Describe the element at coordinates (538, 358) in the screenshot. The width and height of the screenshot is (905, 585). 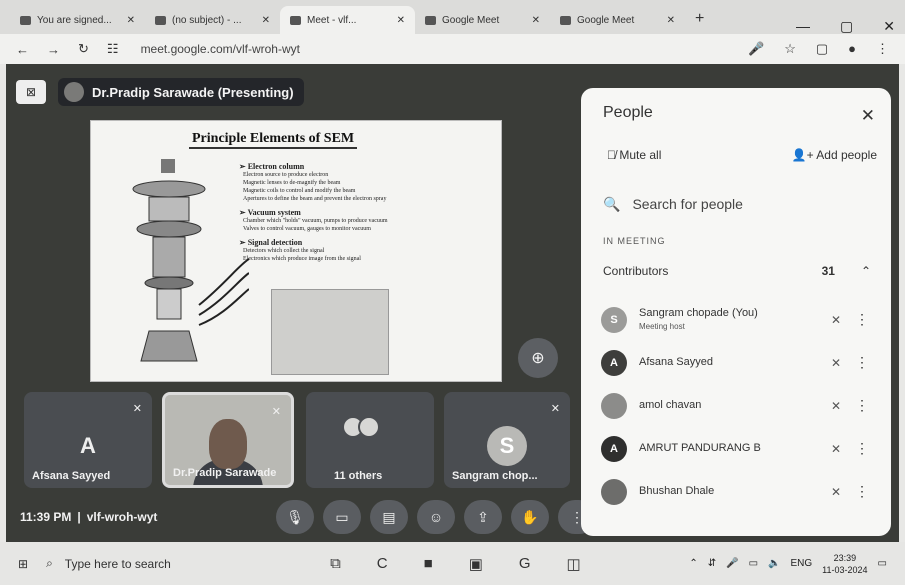
I see `zoom-icon: ⊕` at that location.